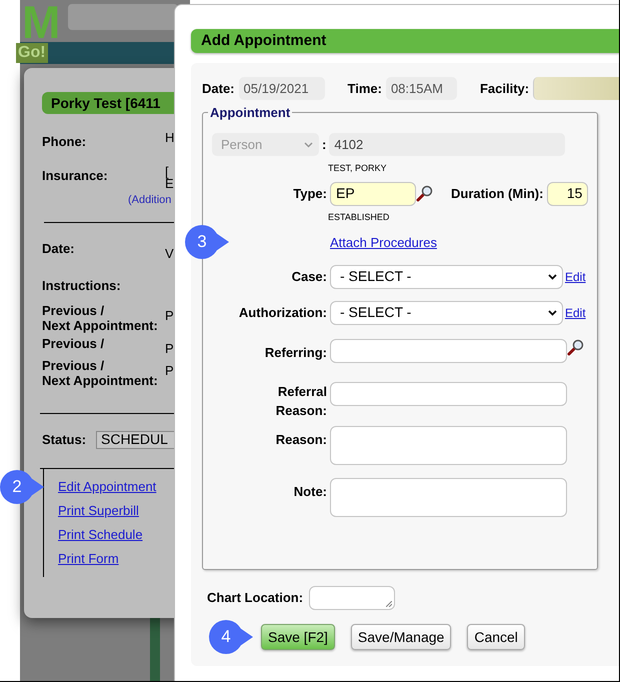 This screenshot has width=620, height=682. Describe the element at coordinates (282, 312) in the screenshot. I see `field-label: Authorization:` at that location.